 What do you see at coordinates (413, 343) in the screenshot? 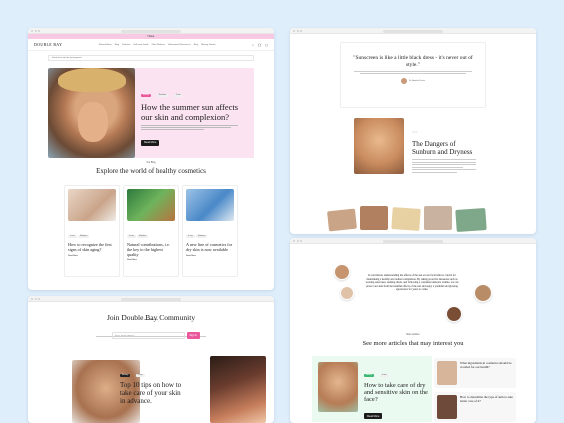
I see `more-articles-title: See more articles that may interest you` at bounding box center [413, 343].